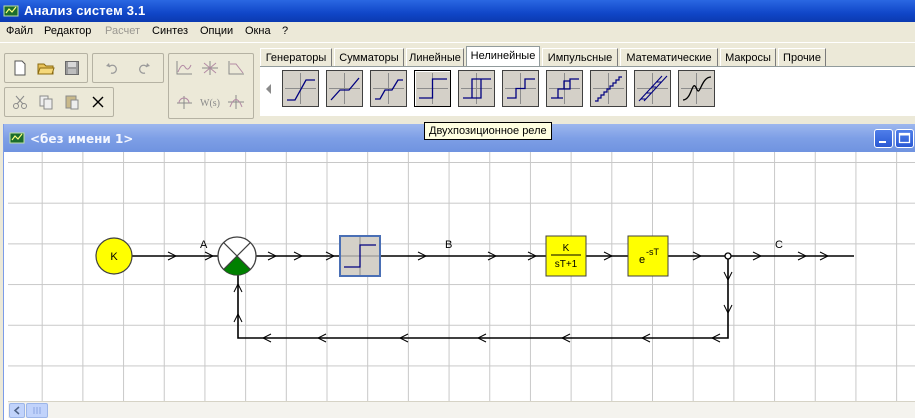 This screenshot has width=915, height=420. What do you see at coordinates (580, 57) in the screenshot?
I see `tab-pulse: Импульсные` at bounding box center [580, 57].